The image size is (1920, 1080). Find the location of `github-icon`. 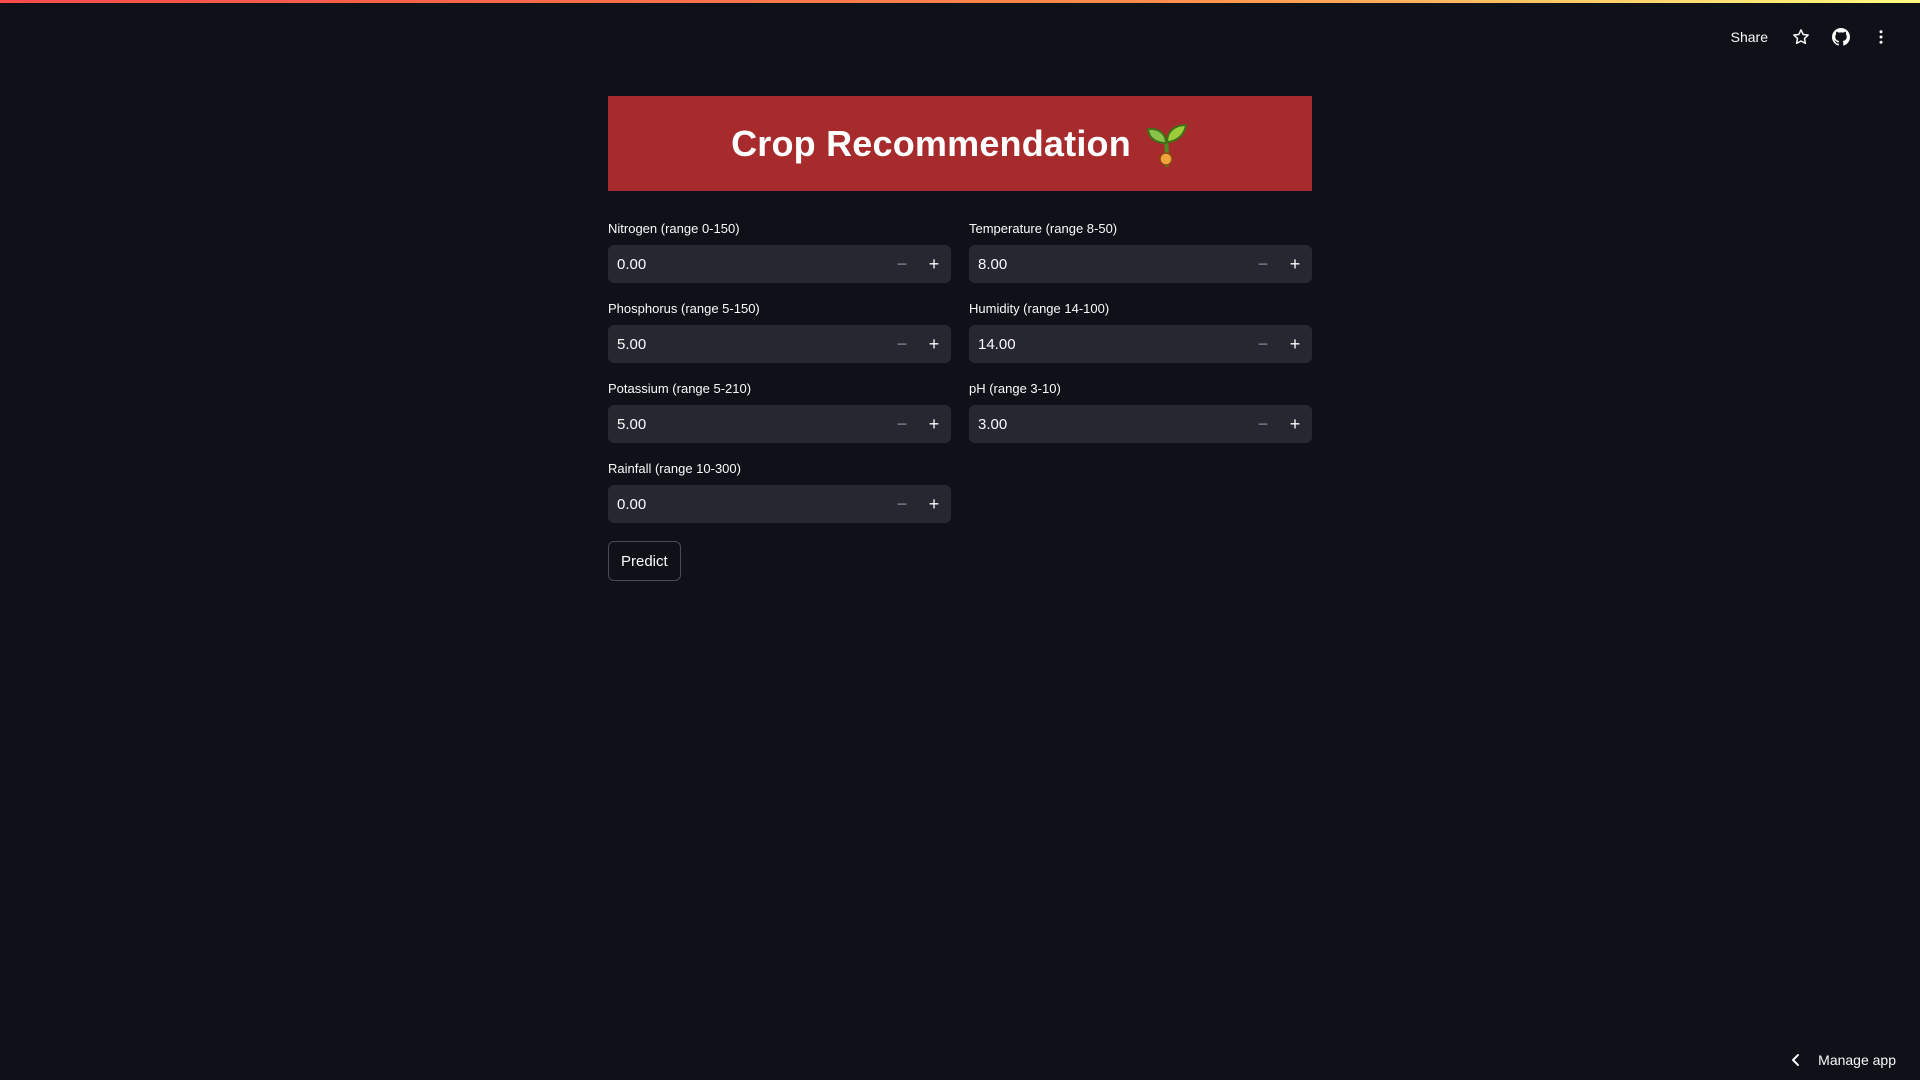

github-icon is located at coordinates (1841, 37).